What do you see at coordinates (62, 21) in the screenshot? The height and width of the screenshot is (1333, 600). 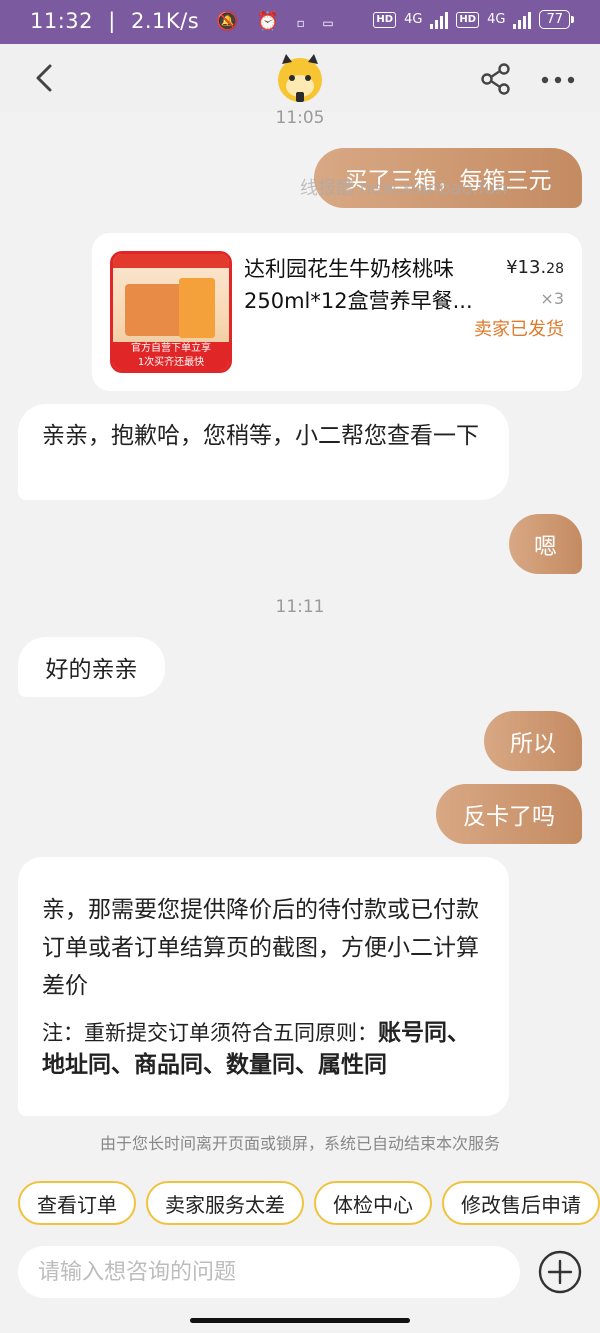 I see `status-time: 11:32` at bounding box center [62, 21].